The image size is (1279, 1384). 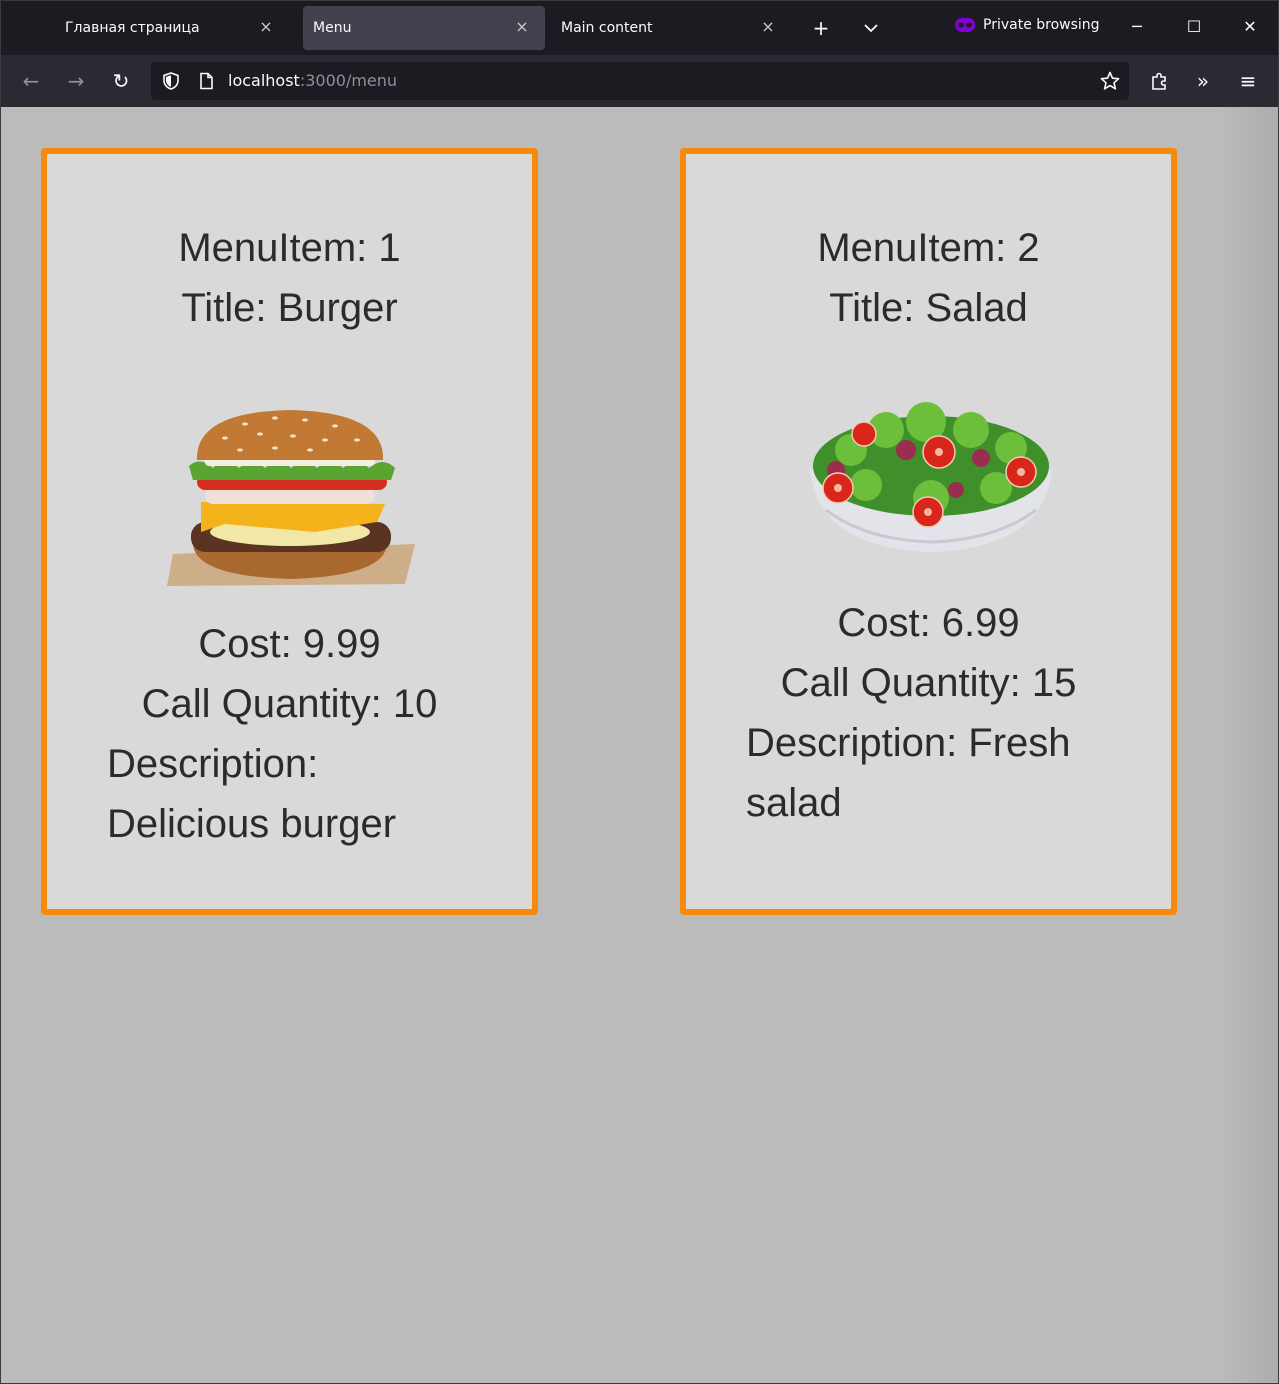 I want to click on url-path: :3000/menu, so click(x=348, y=80).